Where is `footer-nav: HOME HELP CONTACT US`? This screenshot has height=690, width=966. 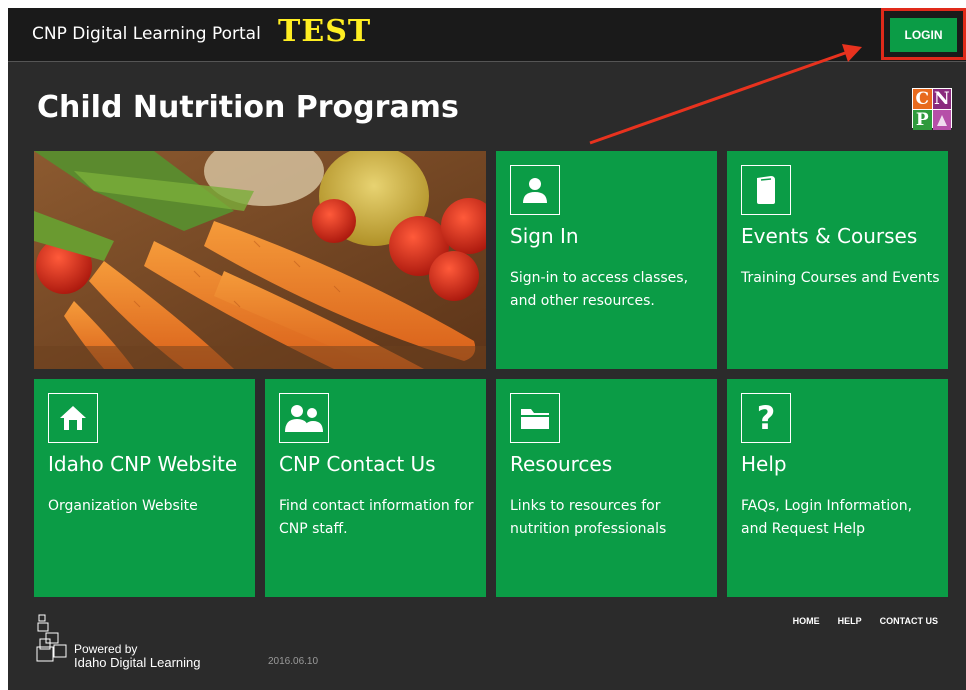 footer-nav: HOME HELP CONTACT US is located at coordinates (865, 621).